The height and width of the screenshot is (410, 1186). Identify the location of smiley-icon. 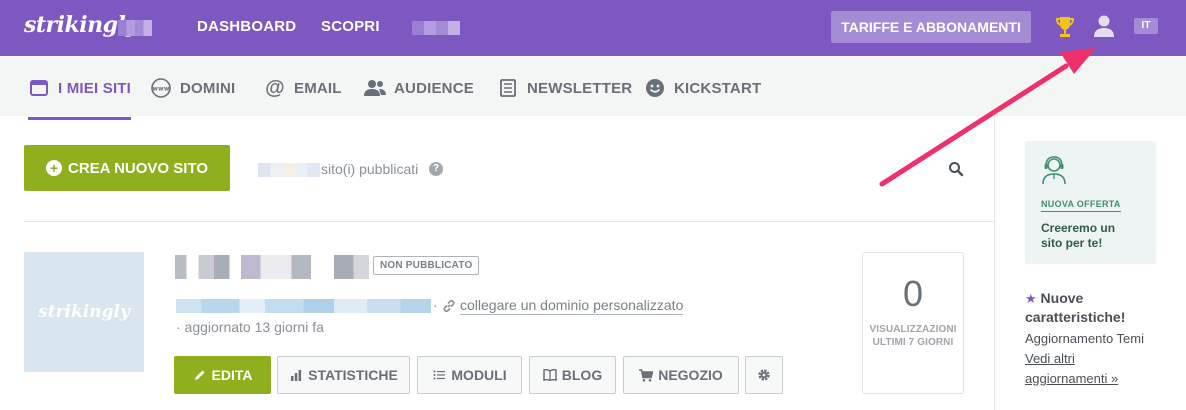
(655, 88).